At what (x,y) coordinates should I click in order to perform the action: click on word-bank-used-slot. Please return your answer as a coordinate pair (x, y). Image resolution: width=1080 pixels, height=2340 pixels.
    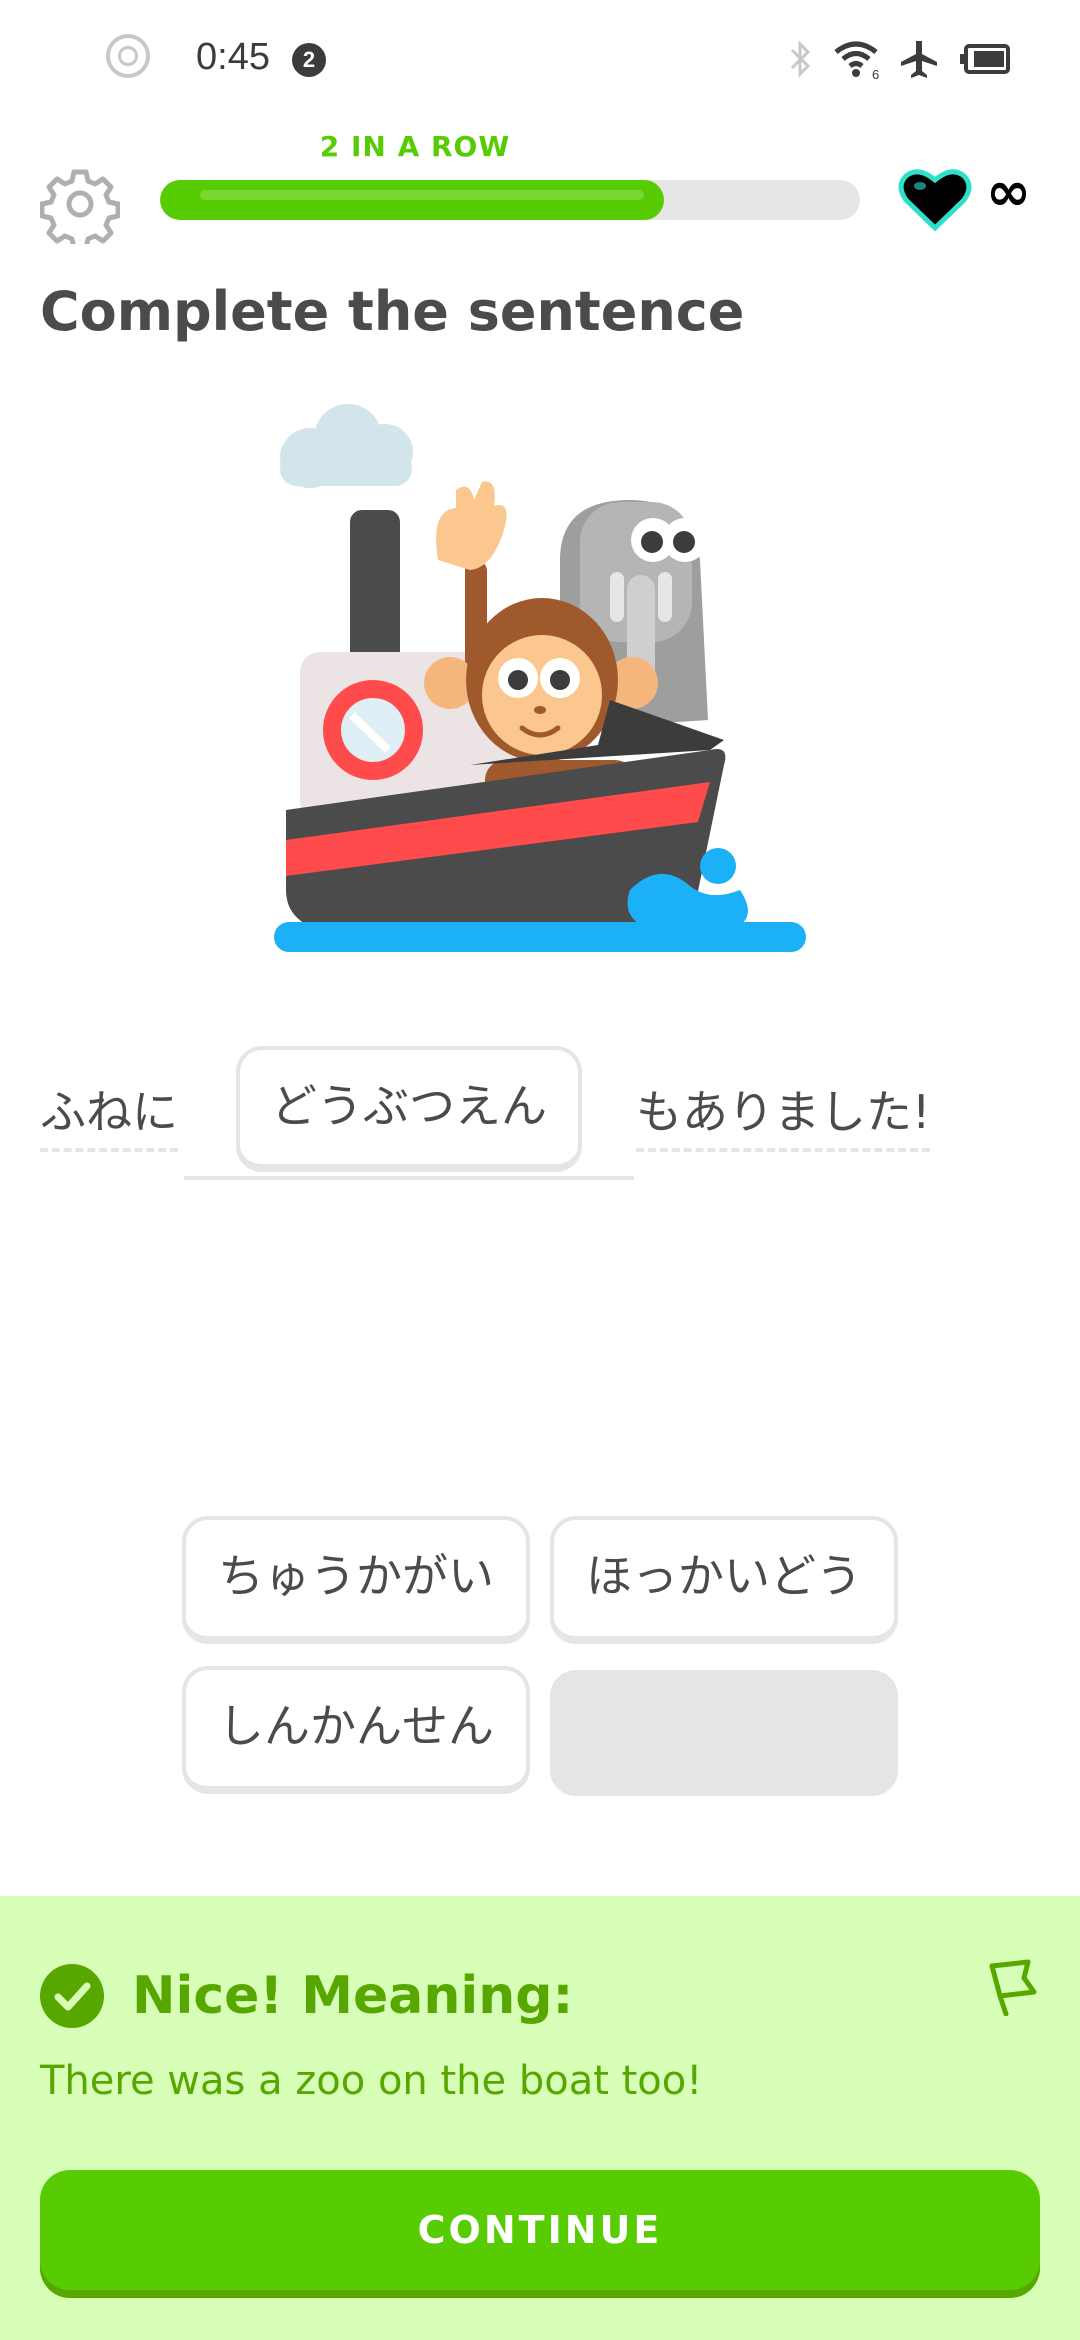
    Looking at the image, I should click on (724, 1733).